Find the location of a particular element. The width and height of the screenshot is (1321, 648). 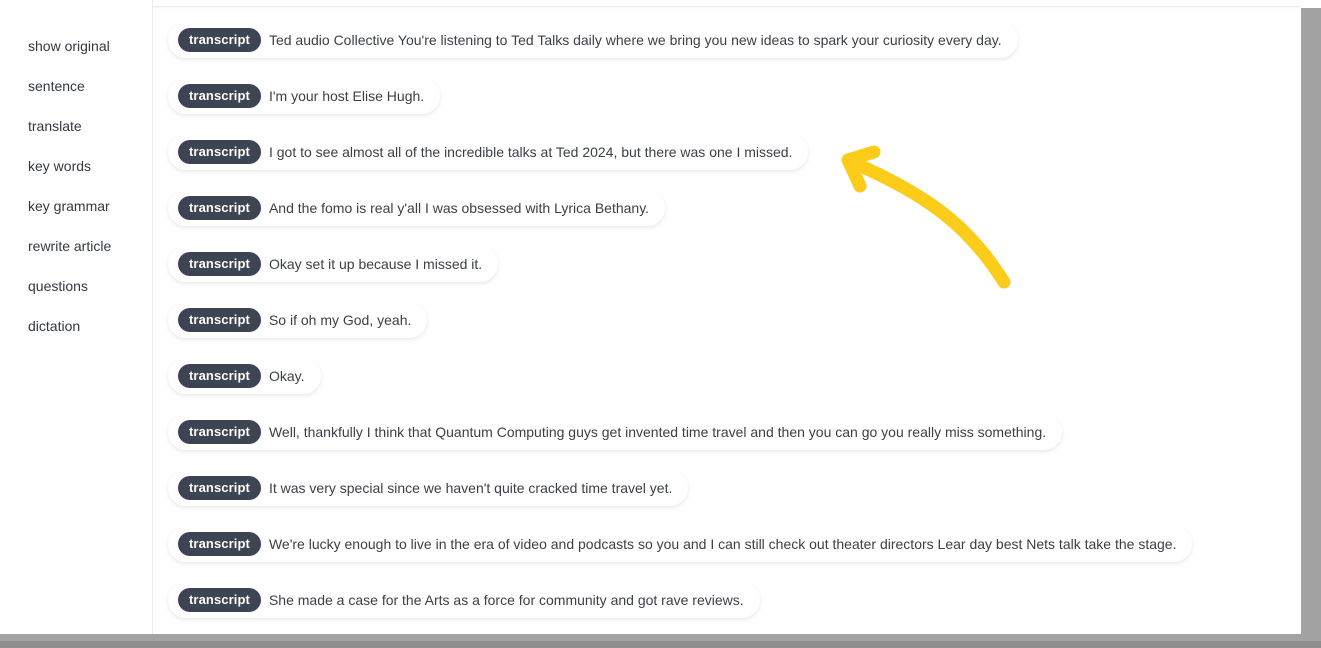

sidebar-item-sentence: sentence is located at coordinates (56, 86).